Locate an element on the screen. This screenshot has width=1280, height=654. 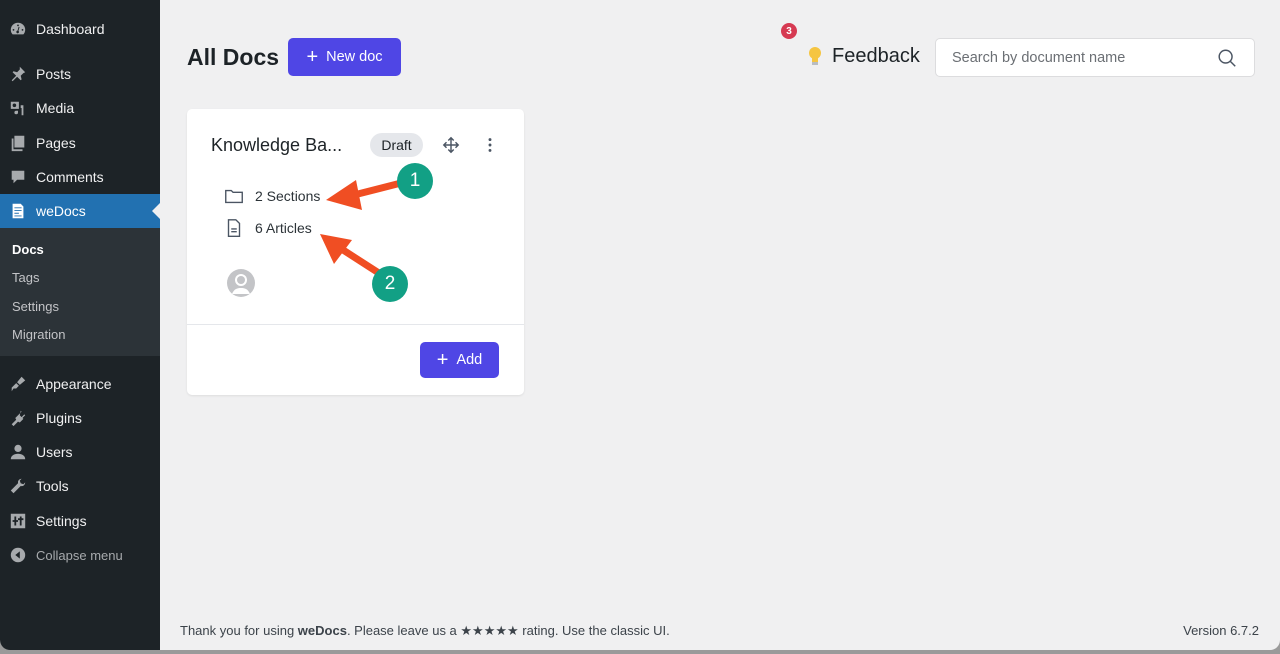
add-button: + Add is located at coordinates (459, 360).